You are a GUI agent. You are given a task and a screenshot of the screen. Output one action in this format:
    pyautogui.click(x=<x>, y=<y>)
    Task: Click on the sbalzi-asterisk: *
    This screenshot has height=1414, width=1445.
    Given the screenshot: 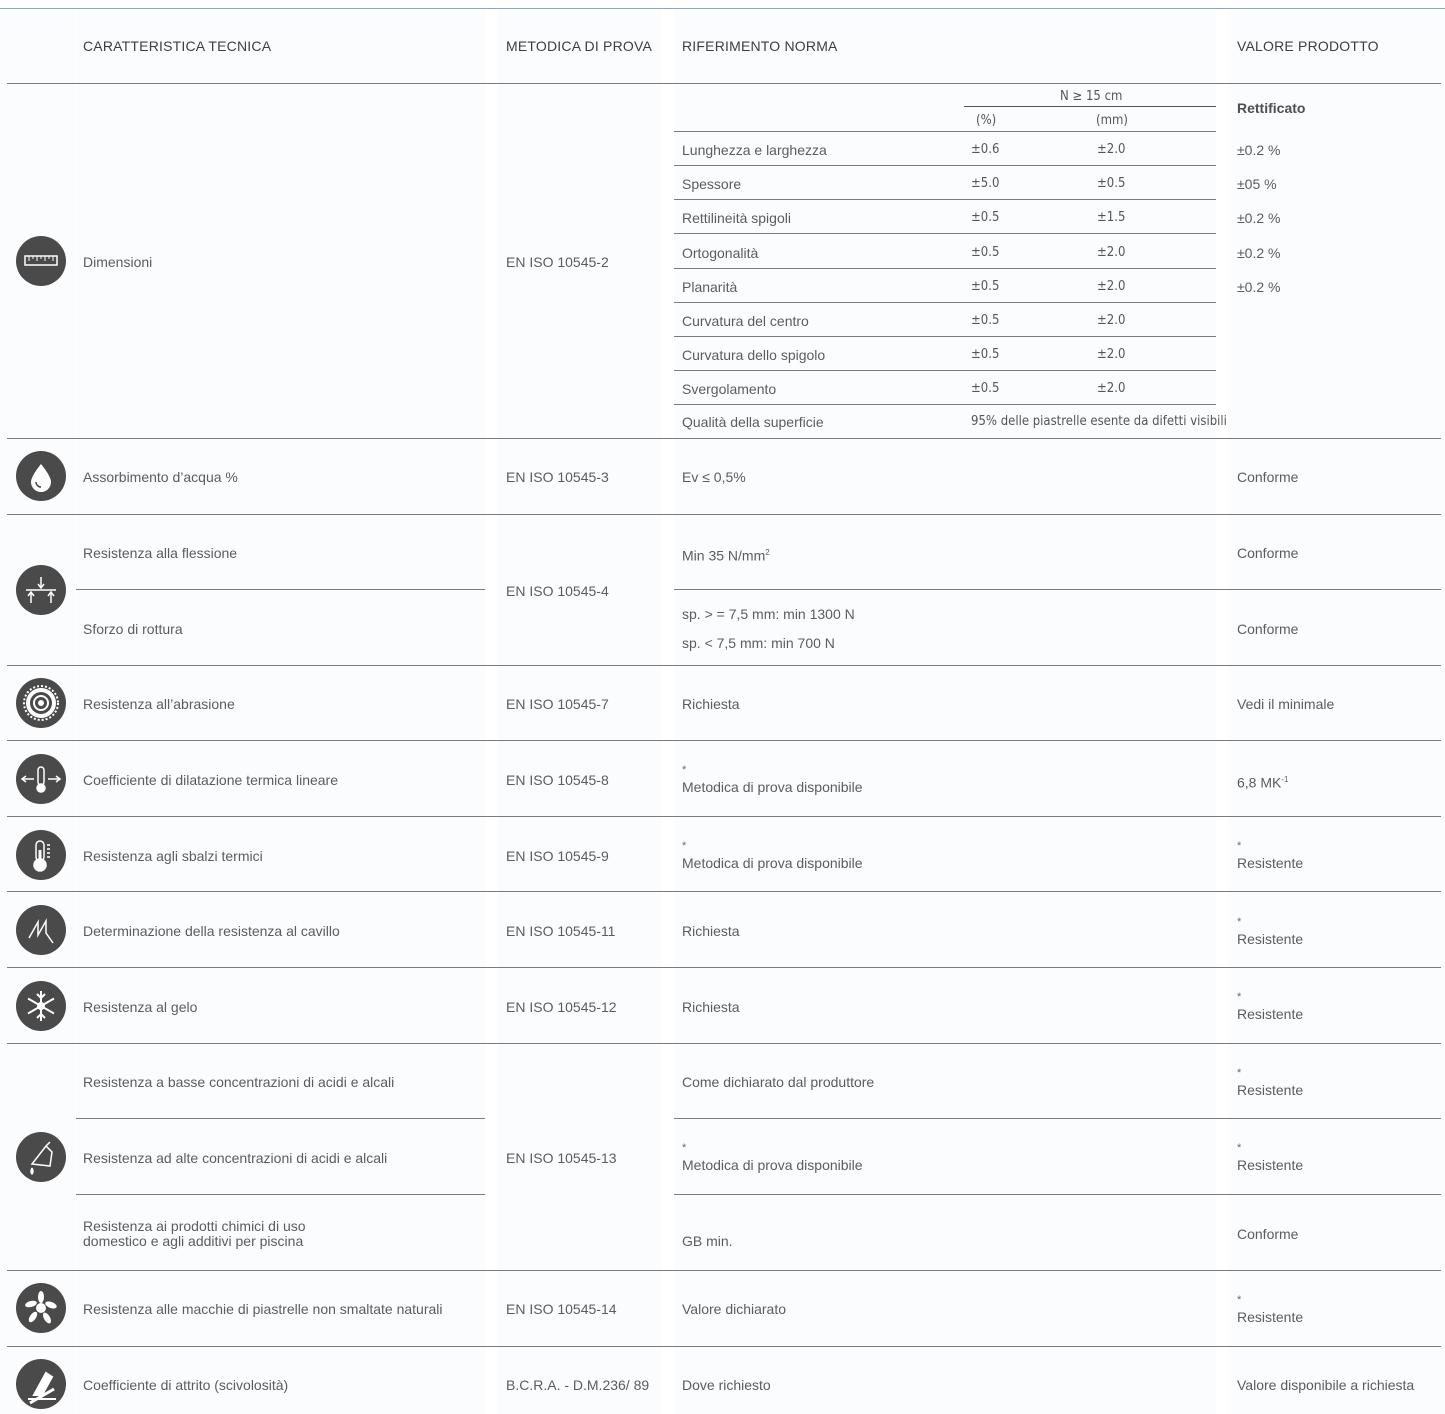 What is the action you would take?
    pyautogui.click(x=684, y=846)
    